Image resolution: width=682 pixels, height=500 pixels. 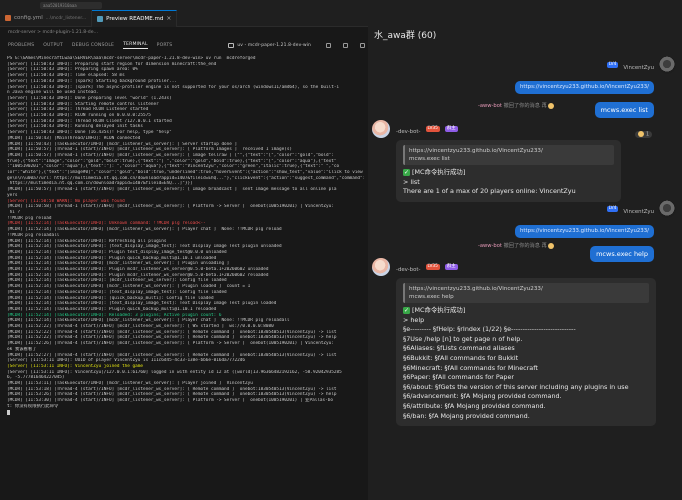 What do you see at coordinates (362, 45) in the screenshot?
I see `close-panel-icon` at bounding box center [362, 45].